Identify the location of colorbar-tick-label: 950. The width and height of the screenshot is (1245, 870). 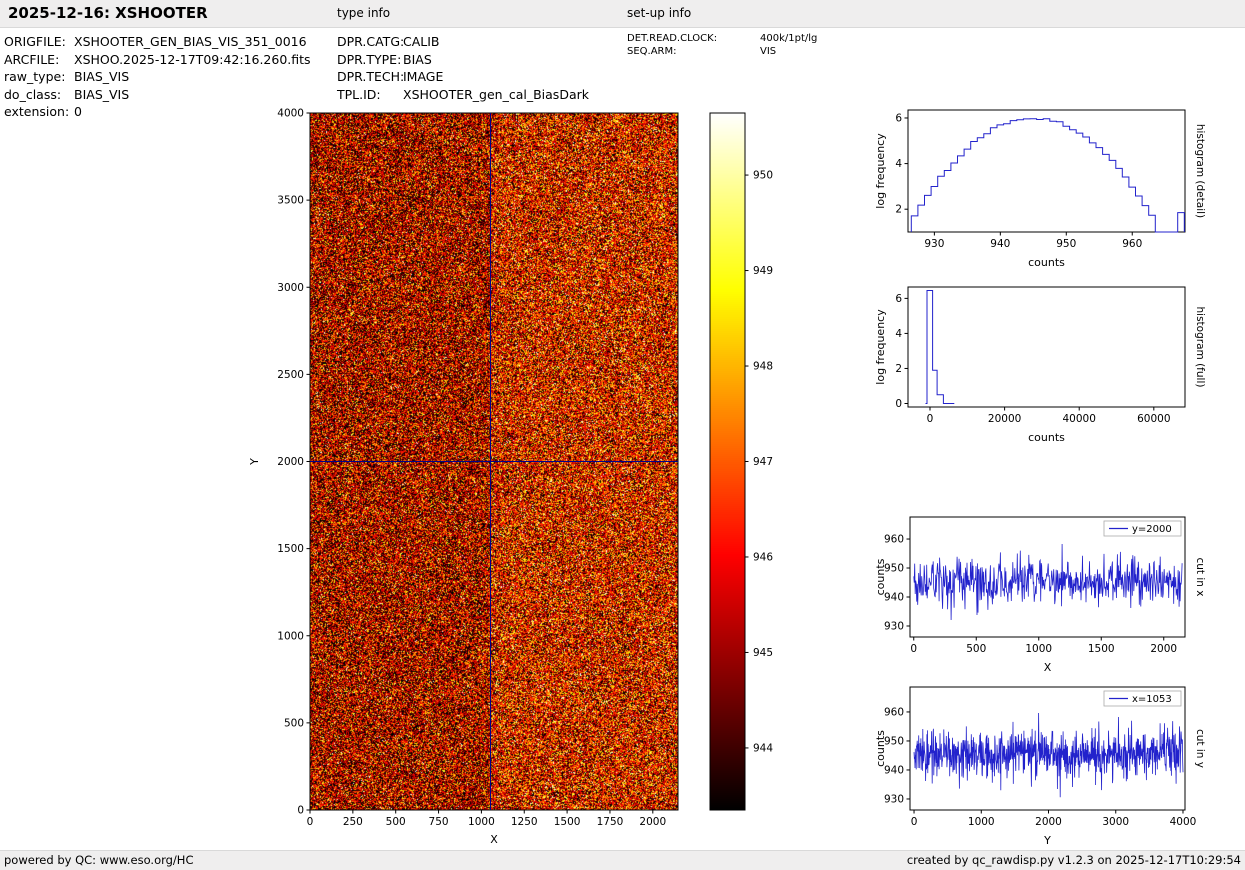
(763, 176).